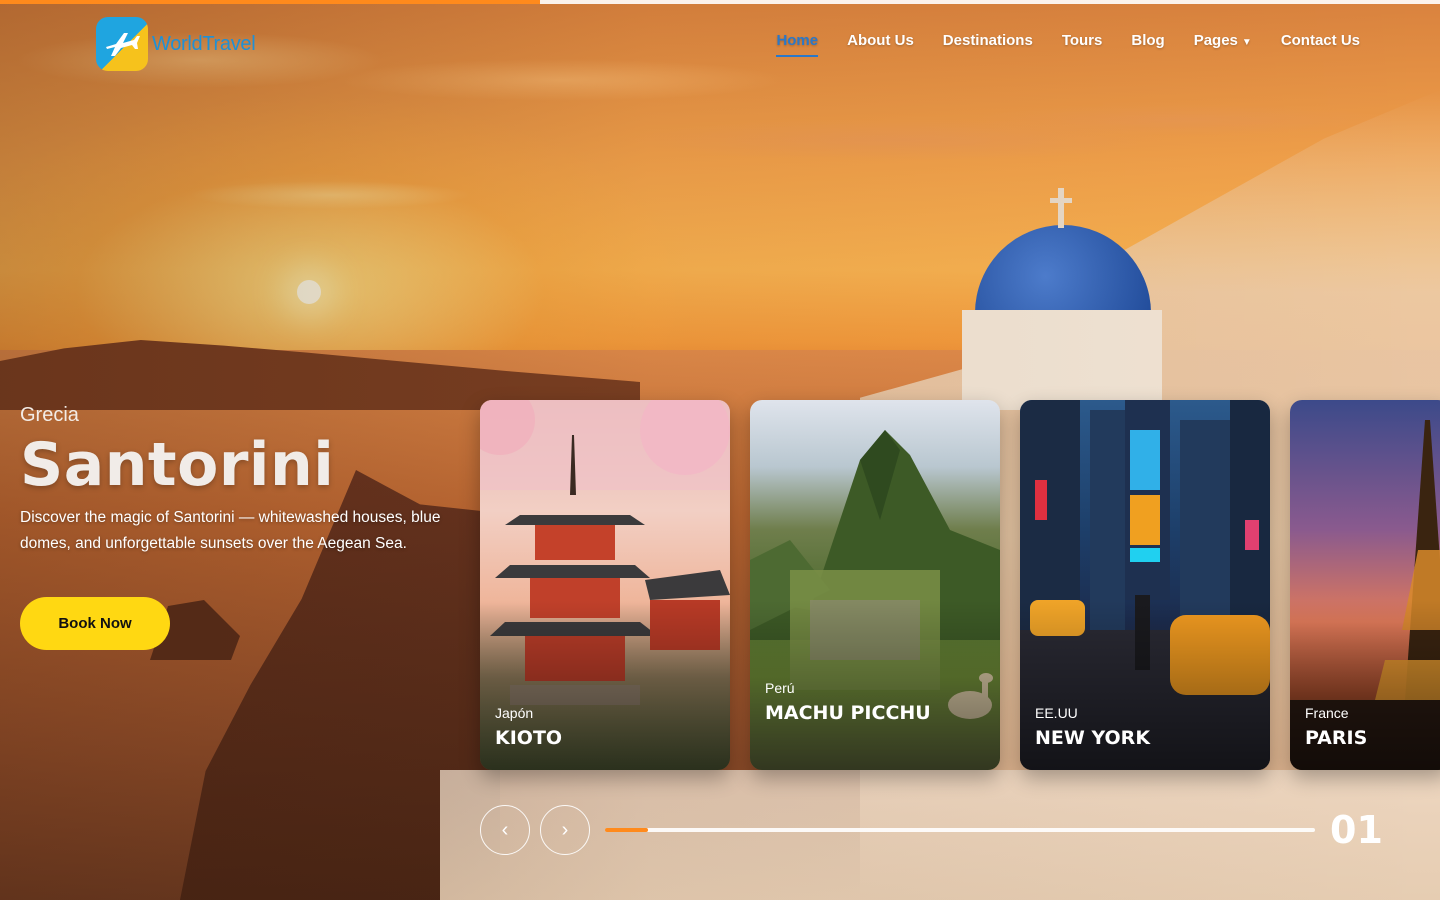 The width and height of the screenshot is (1440, 900). What do you see at coordinates (177, 465) in the screenshot?
I see `hero-title: Santorini` at bounding box center [177, 465].